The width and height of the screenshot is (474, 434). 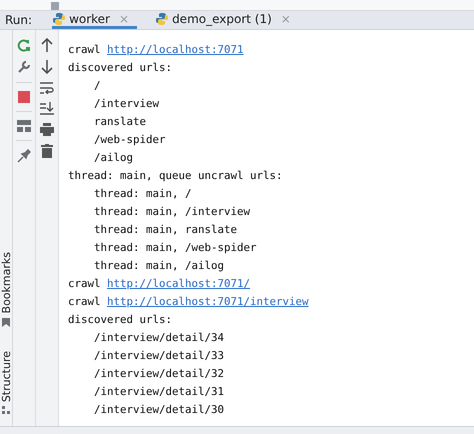 I want to click on pin-icon, so click(x=24, y=156).